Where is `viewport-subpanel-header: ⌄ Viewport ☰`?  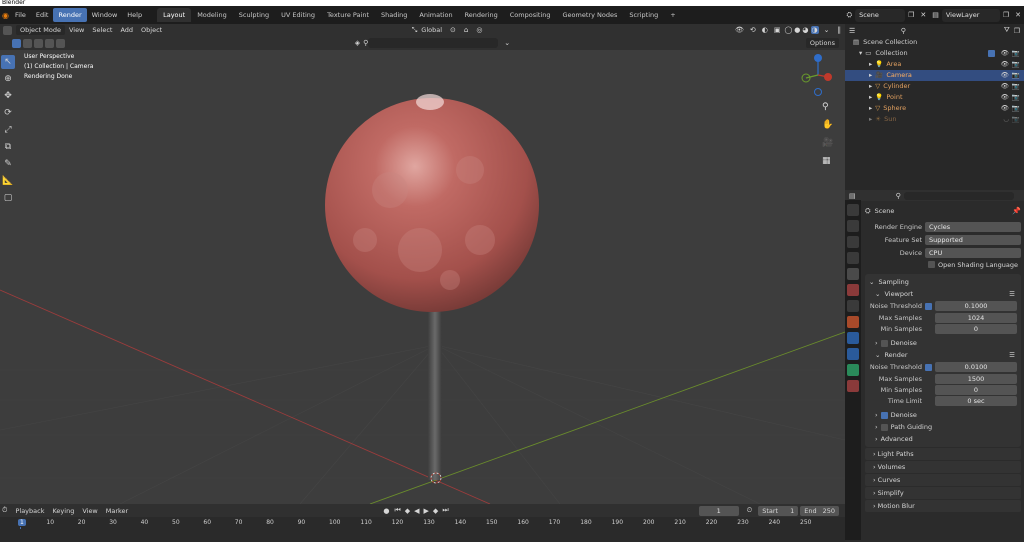 viewport-subpanel-header: ⌄ Viewport ☰ is located at coordinates (943, 294).